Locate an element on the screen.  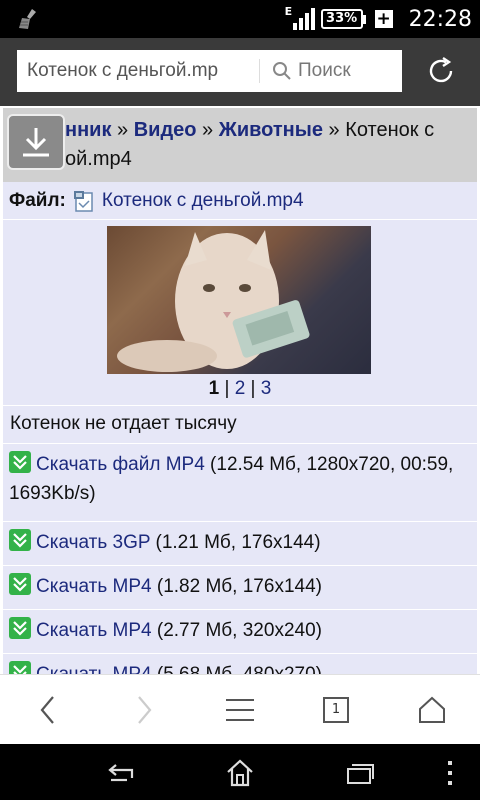
download-row: Скачать MP4 (2.77 Мб, 320x240) is located at coordinates (240, 632).